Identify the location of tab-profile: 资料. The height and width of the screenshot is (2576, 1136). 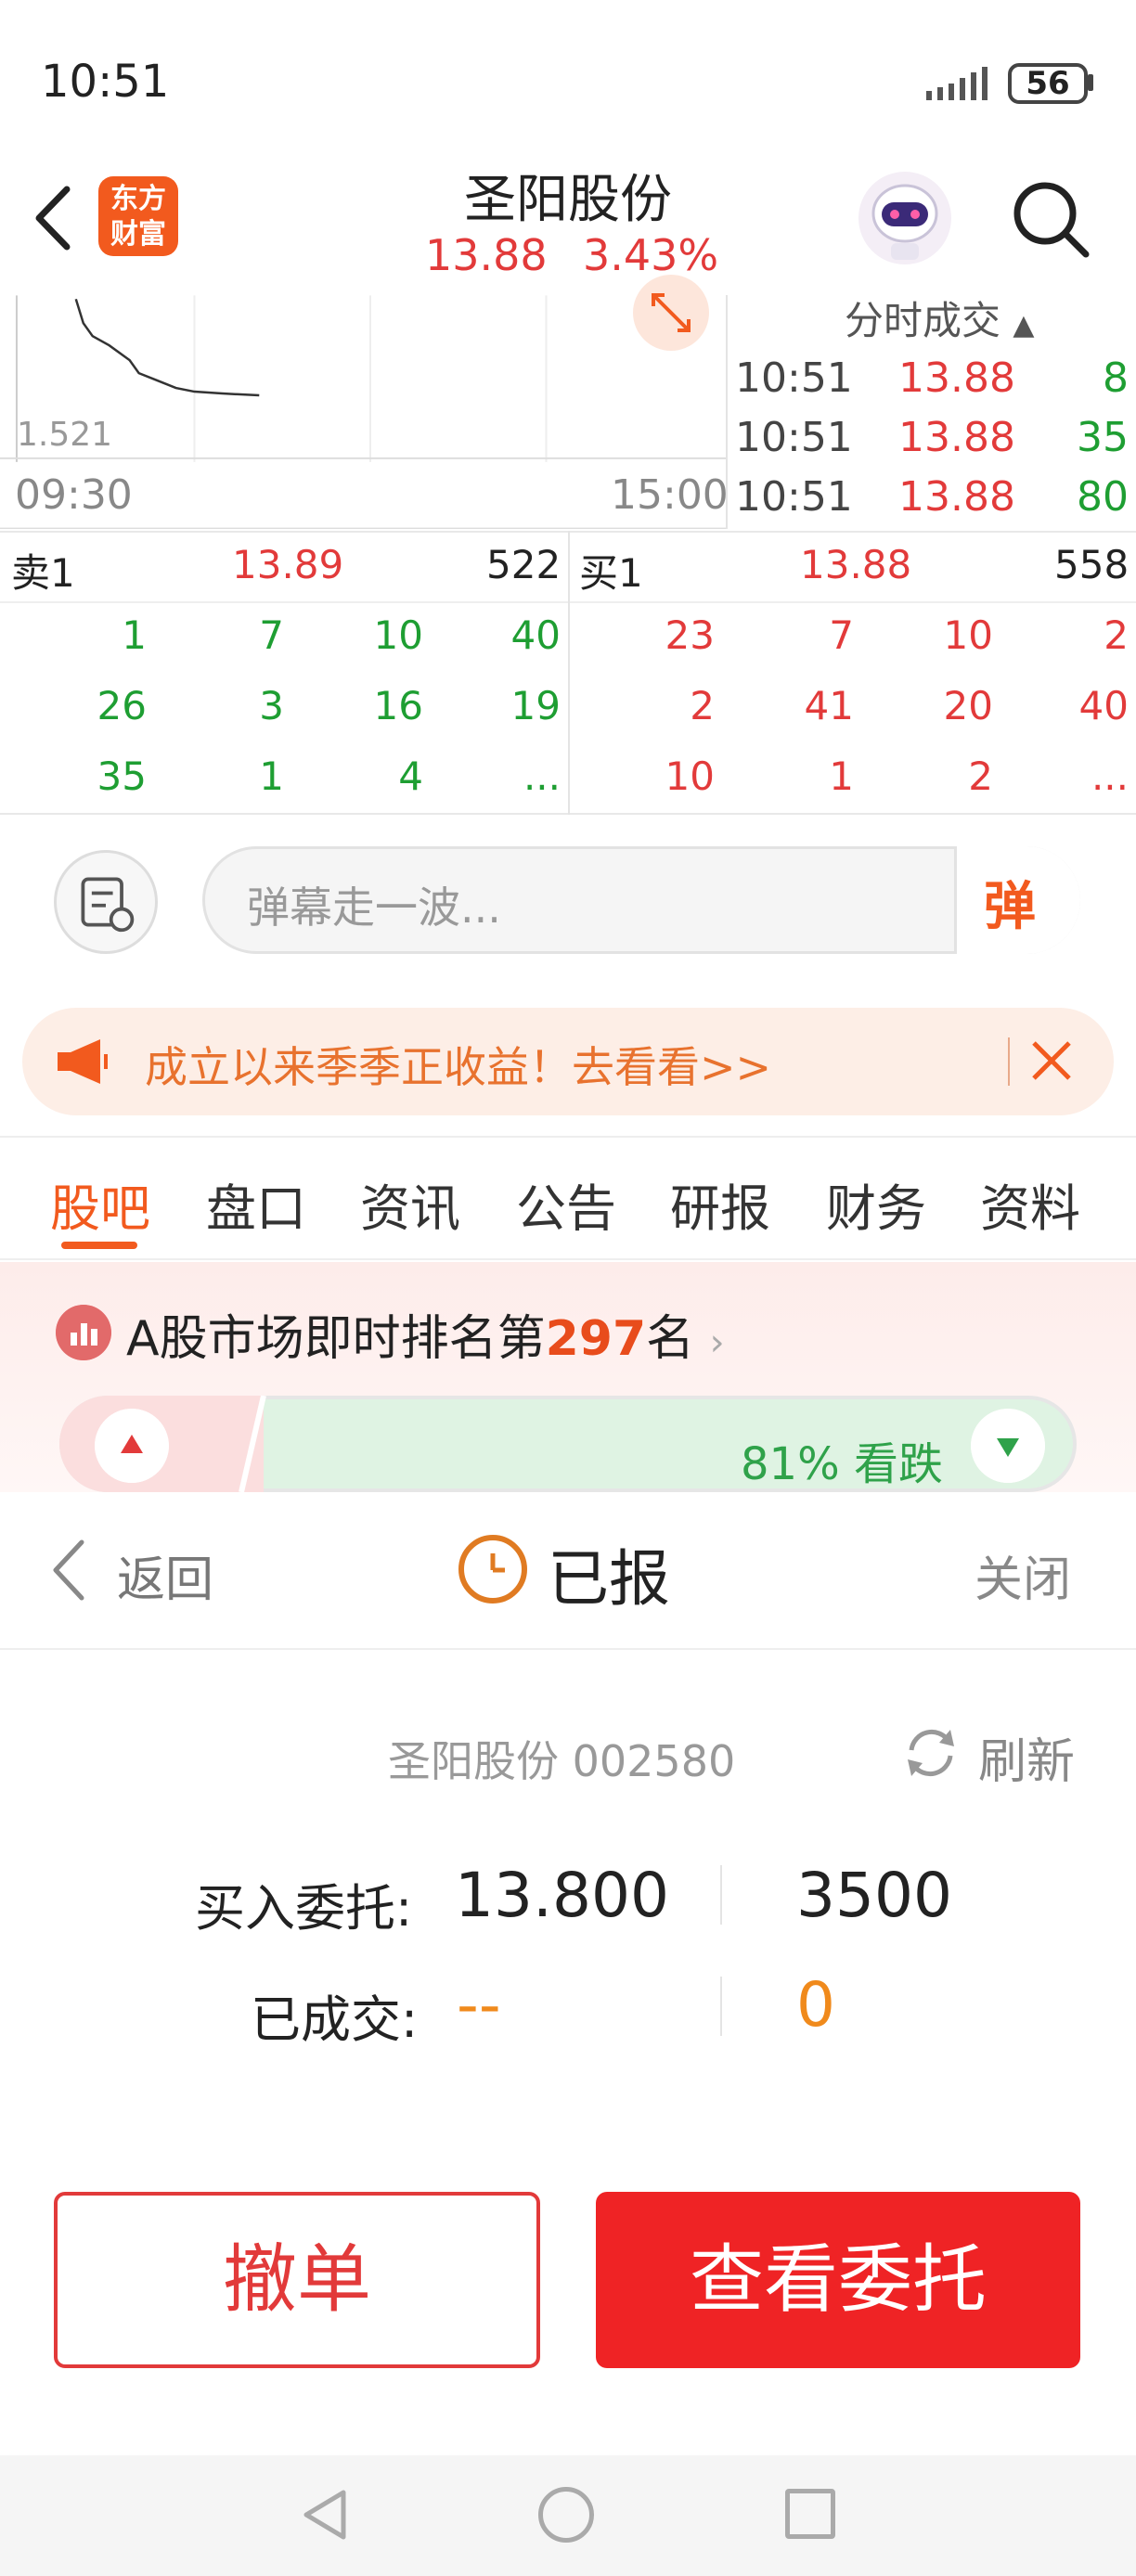
(1030, 1204).